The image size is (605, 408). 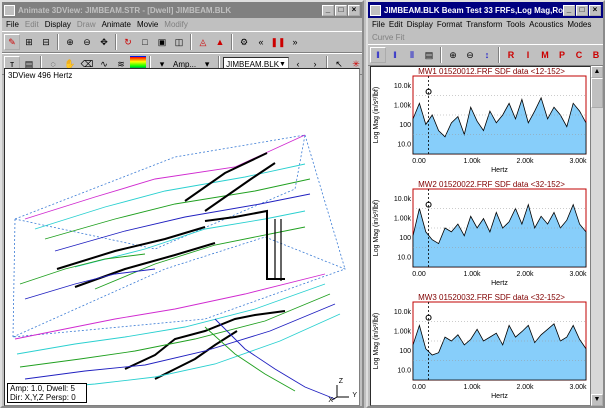 I want to click on plot-title: MW3 01520032.FRF SDF data <32-152>, so click(x=491, y=297).